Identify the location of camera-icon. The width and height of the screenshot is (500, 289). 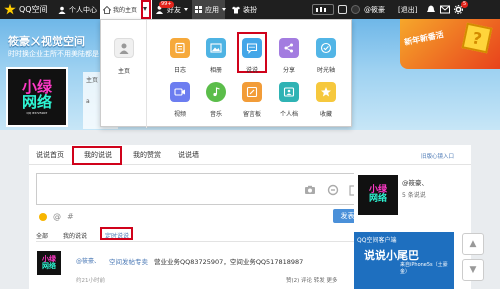
(310, 190).